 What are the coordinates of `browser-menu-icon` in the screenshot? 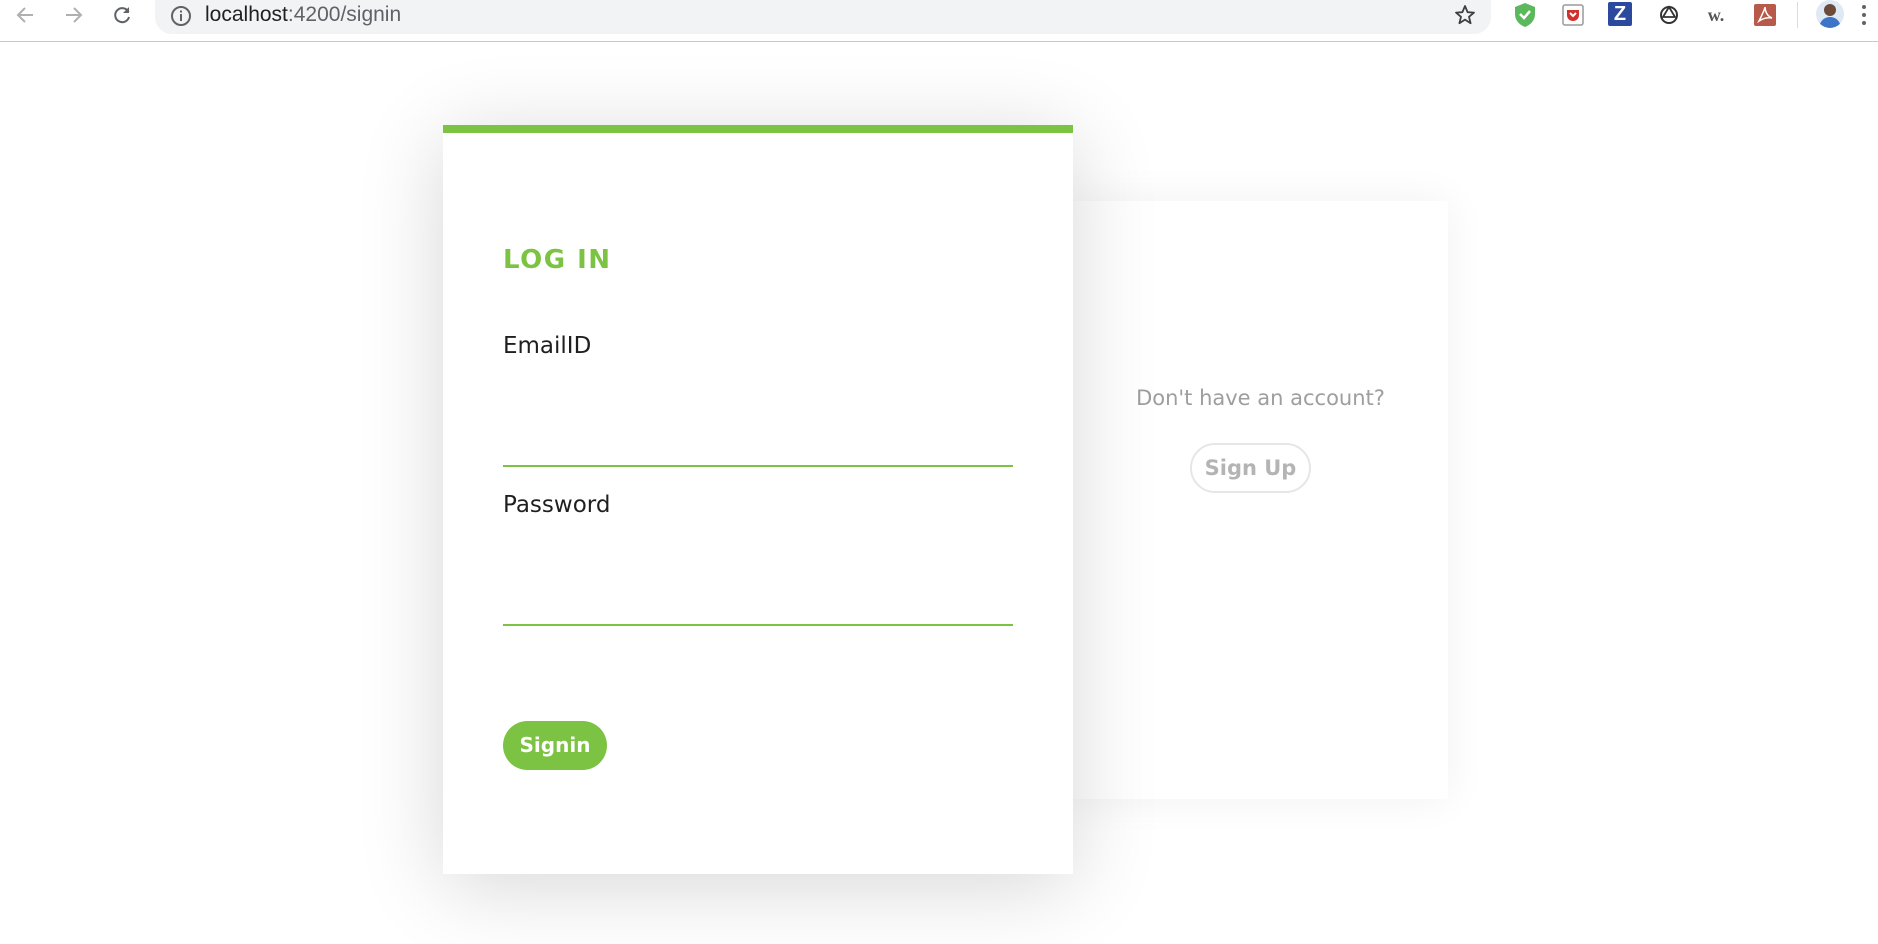 It's located at (1864, 15).